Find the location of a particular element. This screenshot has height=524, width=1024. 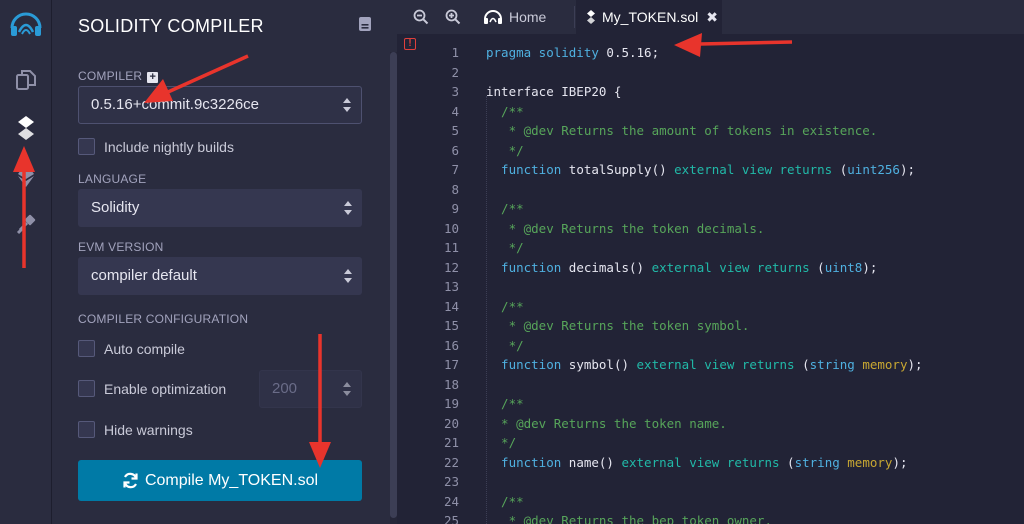

code-token: string is located at coordinates (817, 462).